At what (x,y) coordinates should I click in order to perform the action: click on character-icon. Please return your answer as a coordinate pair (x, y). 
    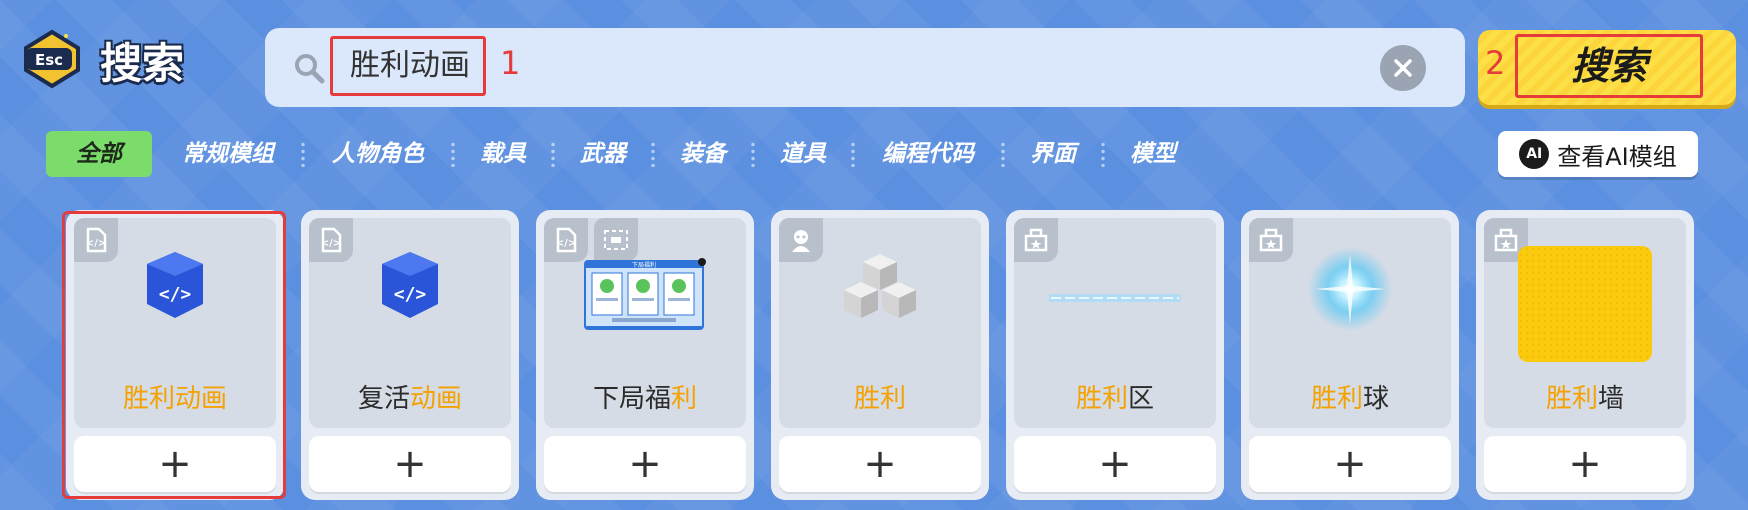
    Looking at the image, I should click on (801, 240).